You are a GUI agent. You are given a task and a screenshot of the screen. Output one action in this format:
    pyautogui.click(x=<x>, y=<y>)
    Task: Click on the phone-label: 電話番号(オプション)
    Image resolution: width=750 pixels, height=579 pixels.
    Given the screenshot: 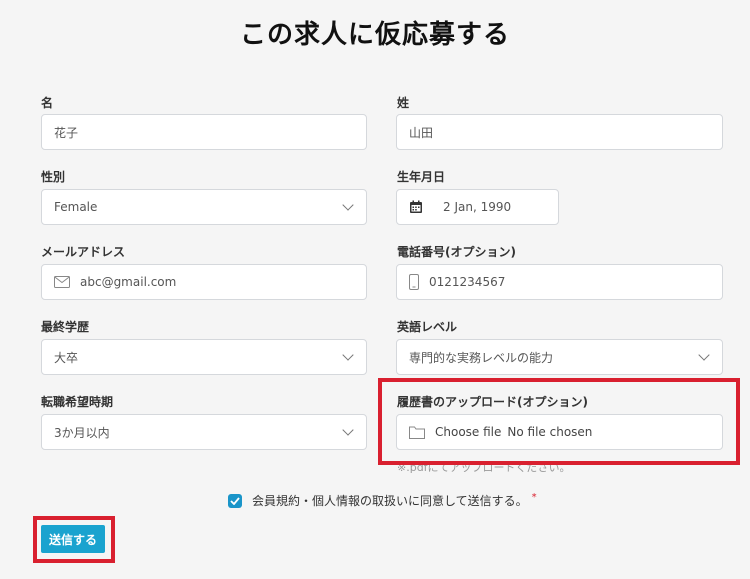 What is the action you would take?
    pyautogui.click(x=456, y=252)
    